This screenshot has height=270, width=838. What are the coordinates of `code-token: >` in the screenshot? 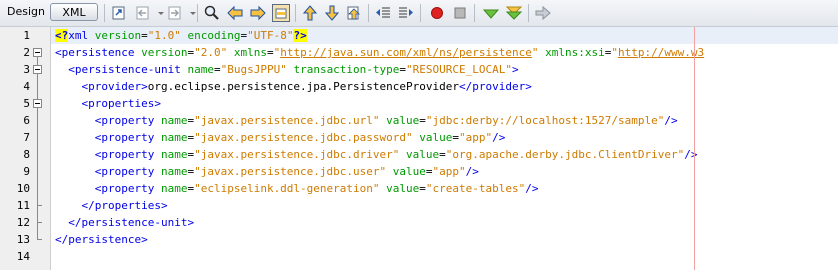 It's located at (515, 69).